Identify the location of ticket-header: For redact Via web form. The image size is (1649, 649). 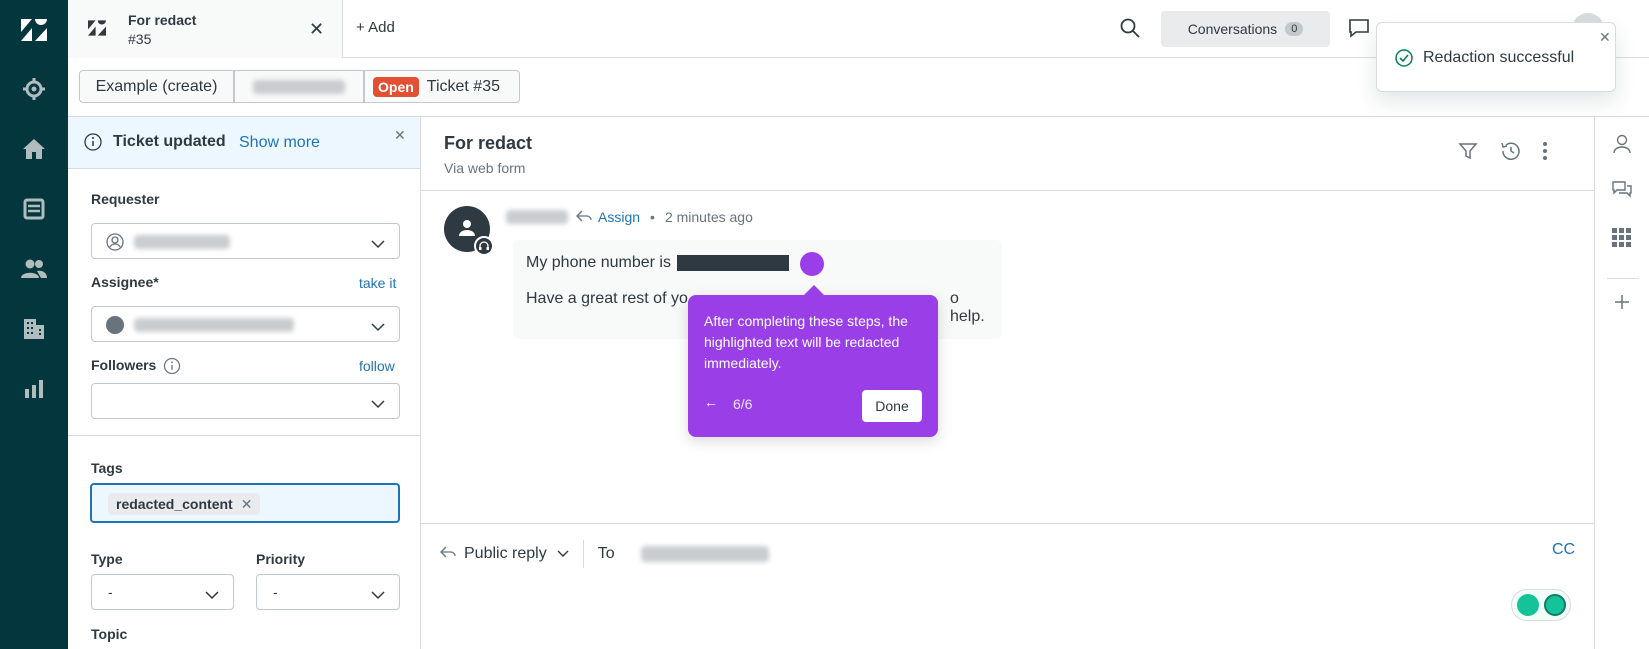
(1007, 154).